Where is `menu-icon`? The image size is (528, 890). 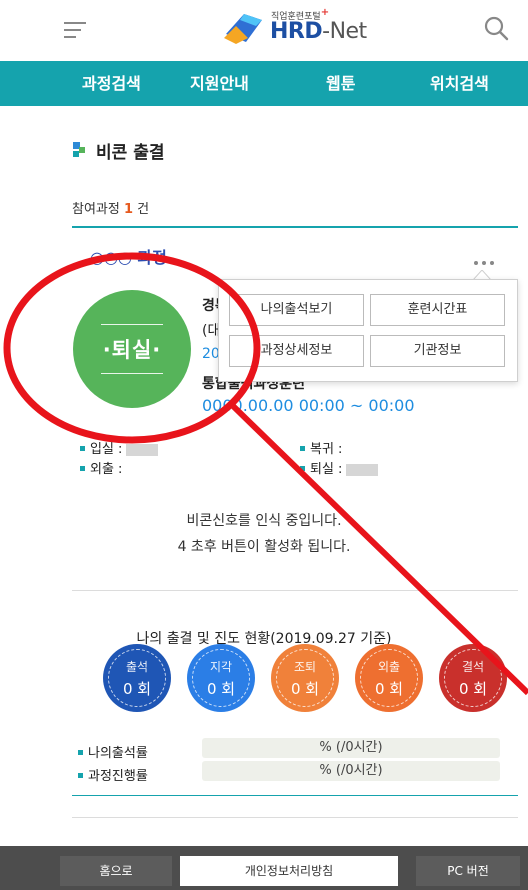 menu-icon is located at coordinates (75, 30).